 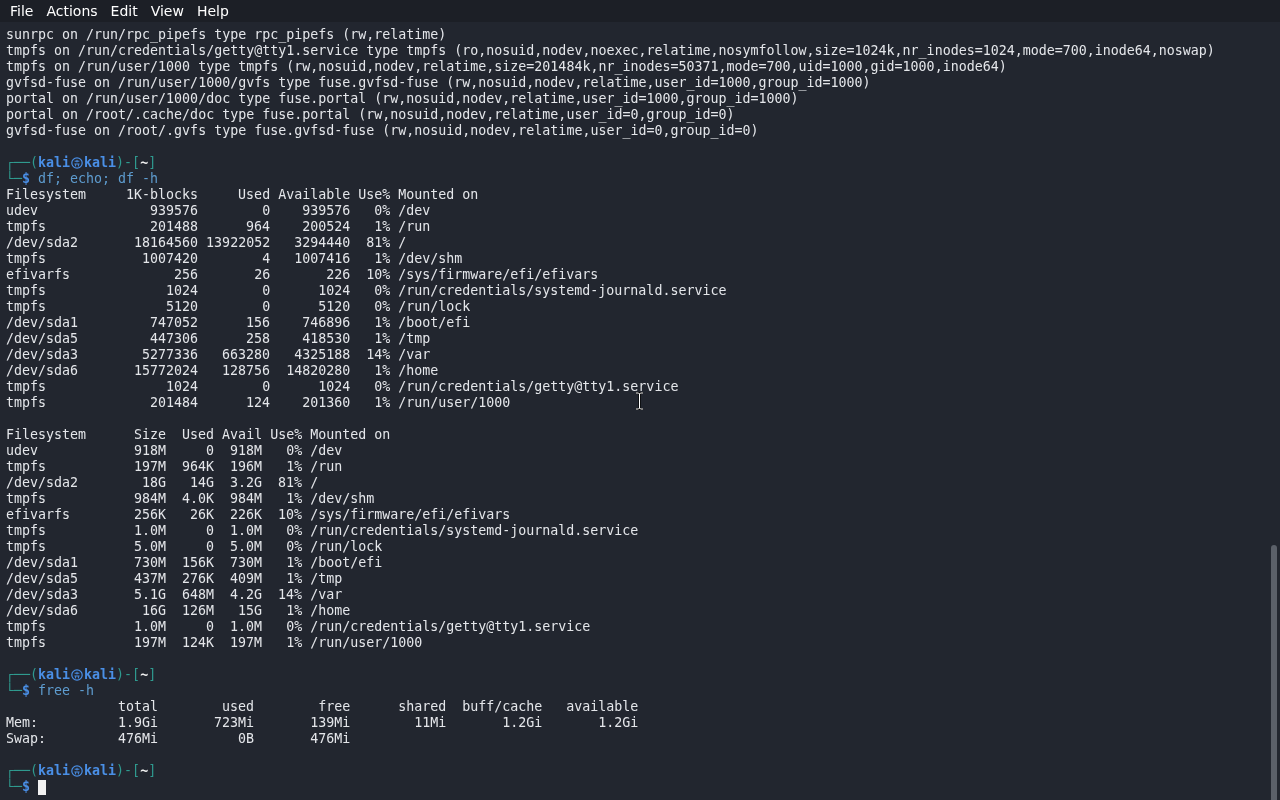 What do you see at coordinates (72, 11) in the screenshot?
I see `menu-item: Actions` at bounding box center [72, 11].